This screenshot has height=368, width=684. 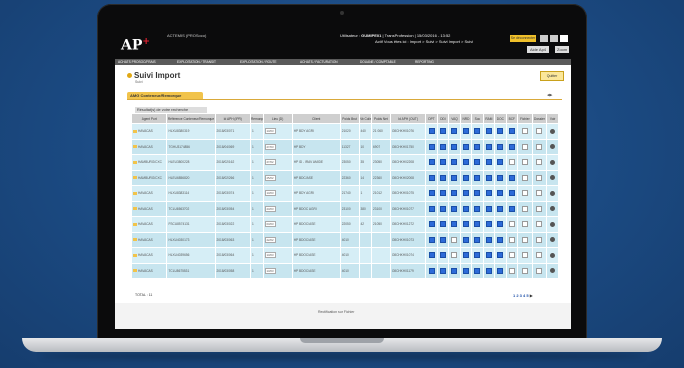 What do you see at coordinates (523, 295) in the screenshot?
I see `pagination: 1 2 3 4 5 ▶` at bounding box center [523, 295].